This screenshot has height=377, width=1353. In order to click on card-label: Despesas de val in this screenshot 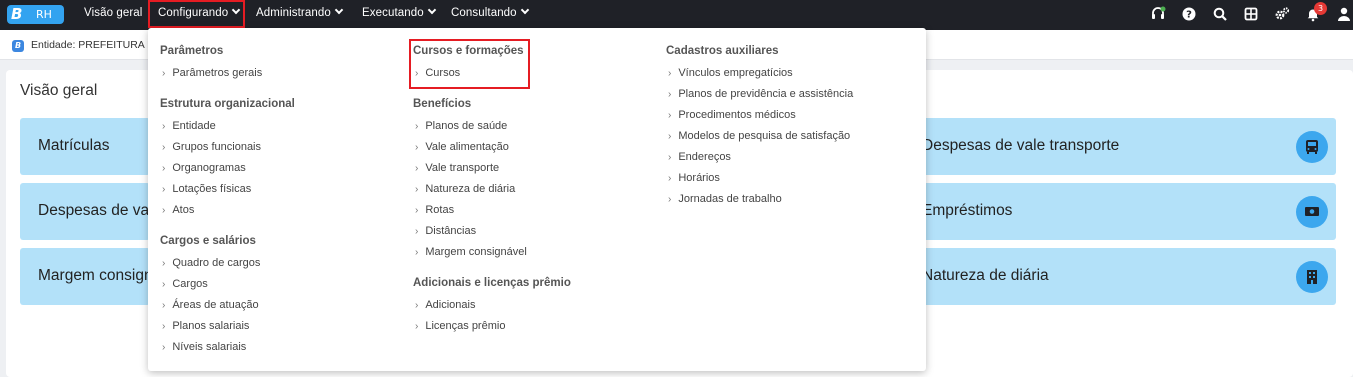, I will do `click(95, 210)`.